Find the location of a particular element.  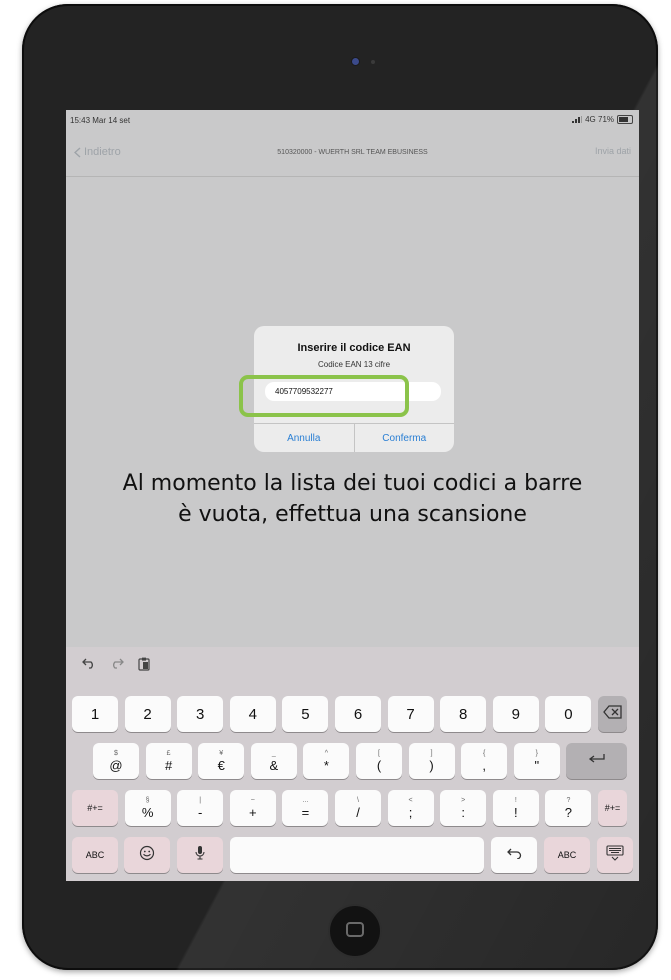

key-6: 6 is located at coordinates (358, 714).